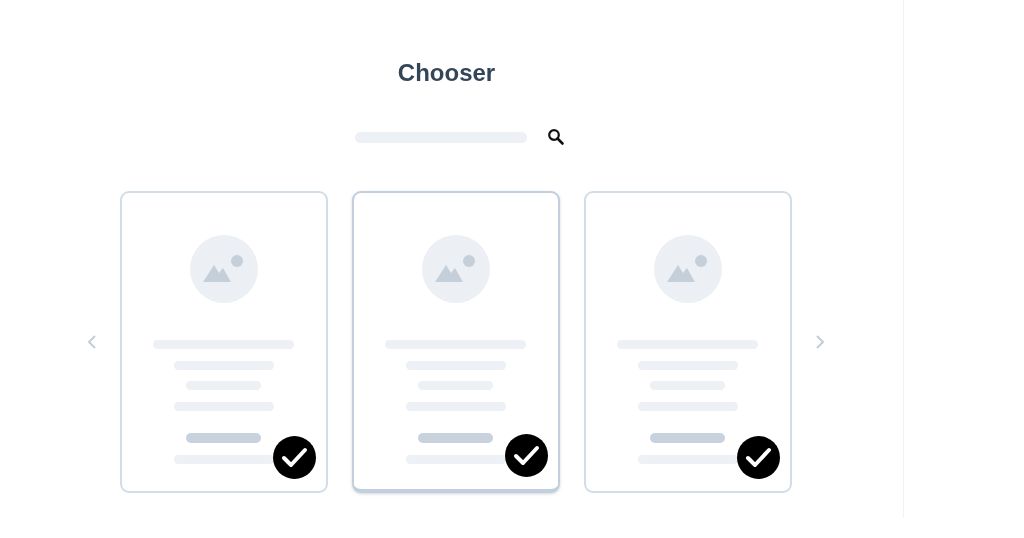 The width and height of the screenshot is (1024, 538). Describe the element at coordinates (446, 73) in the screenshot. I see `page-title: Chooser` at that location.